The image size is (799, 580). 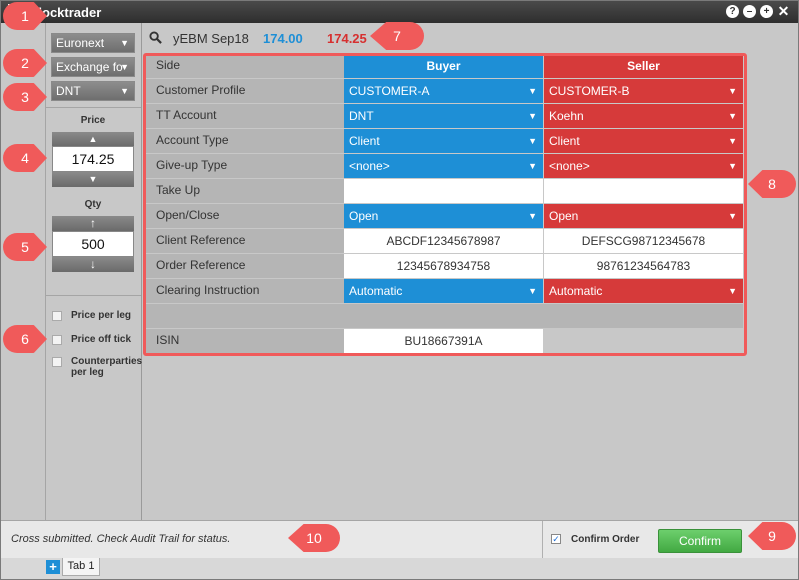 I want to click on tab-bar: + Tab 1, so click(x=399, y=568).